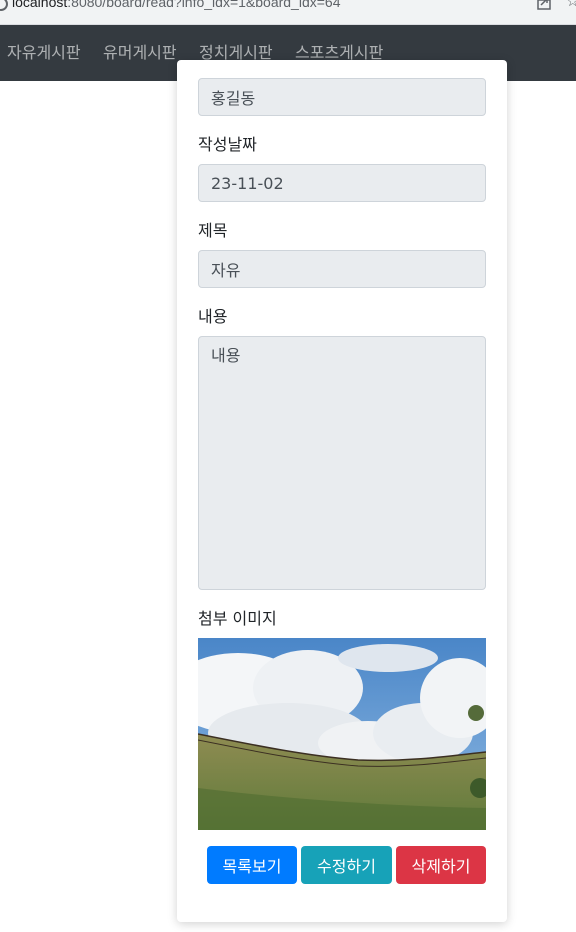  I want to click on site-info-icon, so click(4, 5).